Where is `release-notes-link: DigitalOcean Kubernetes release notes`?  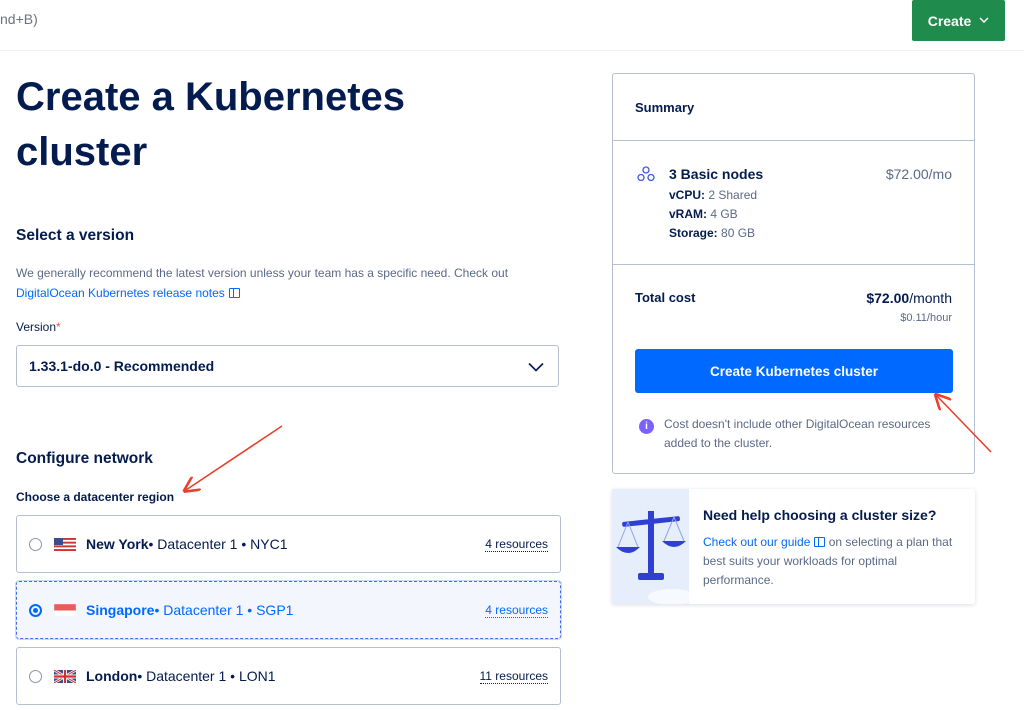
release-notes-link: DigitalOcean Kubernetes release notes is located at coordinates (120, 293).